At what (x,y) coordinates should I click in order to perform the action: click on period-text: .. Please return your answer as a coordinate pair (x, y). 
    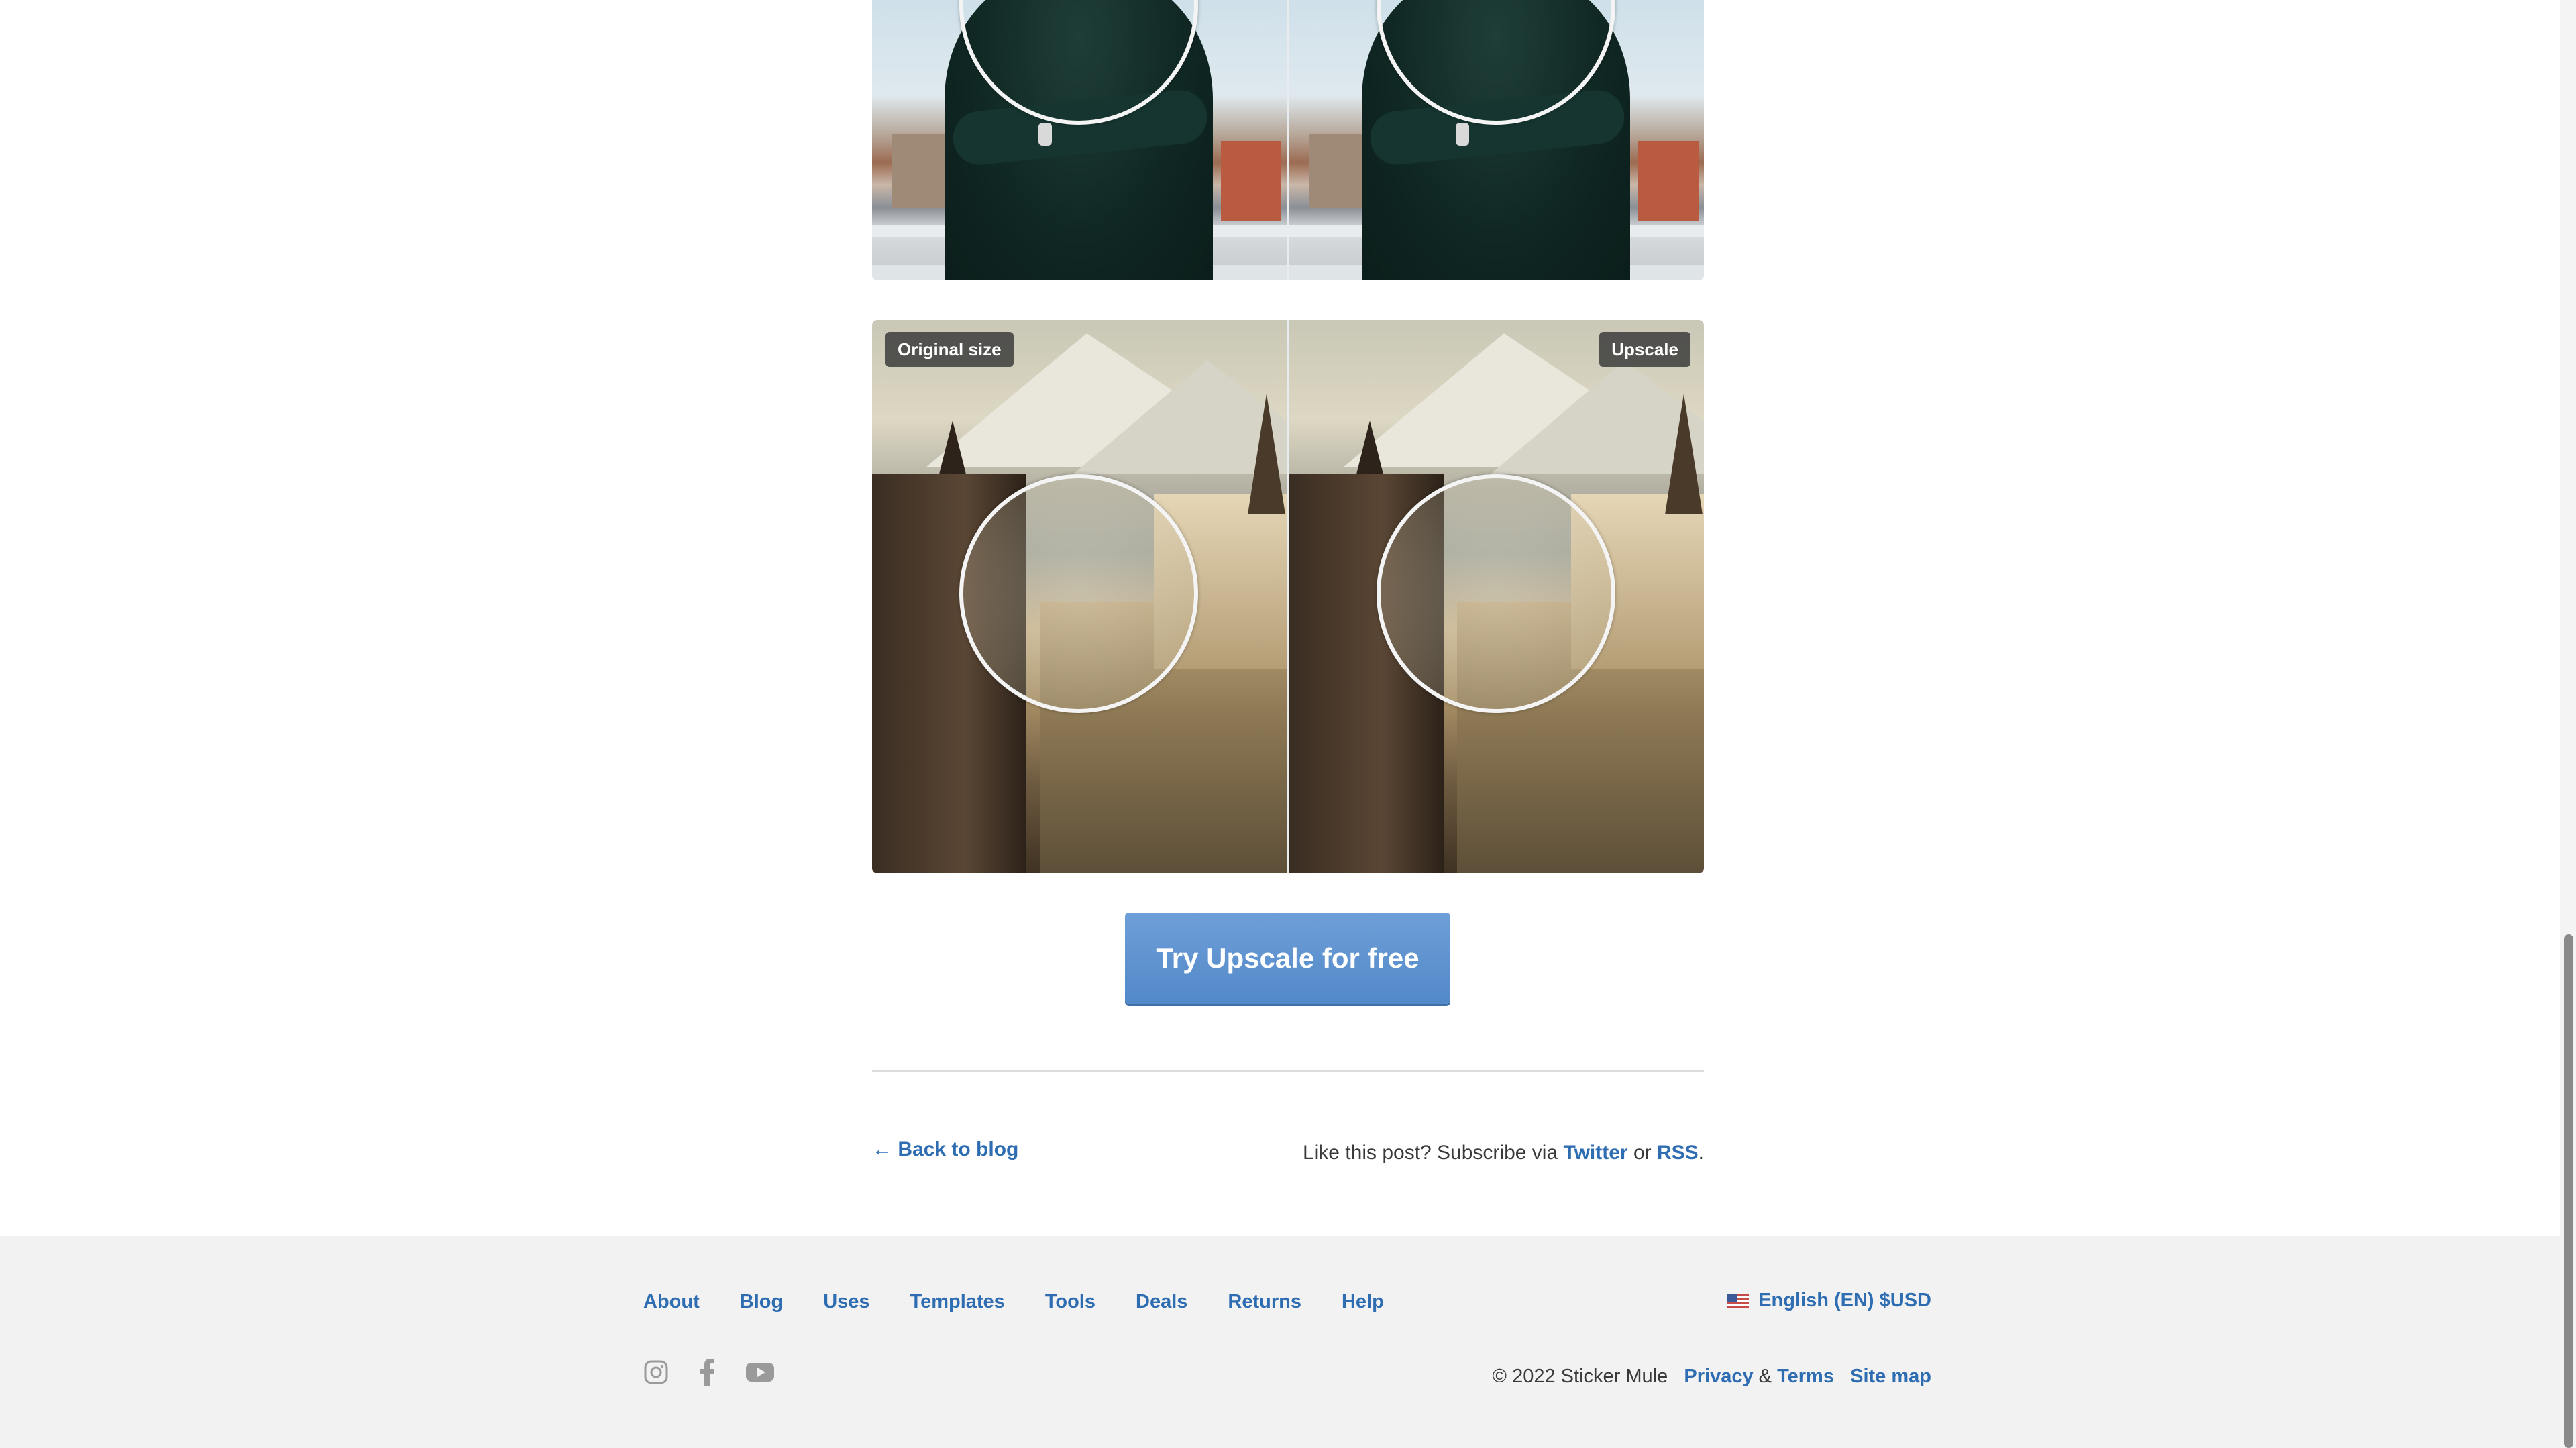
    Looking at the image, I should click on (1701, 1152).